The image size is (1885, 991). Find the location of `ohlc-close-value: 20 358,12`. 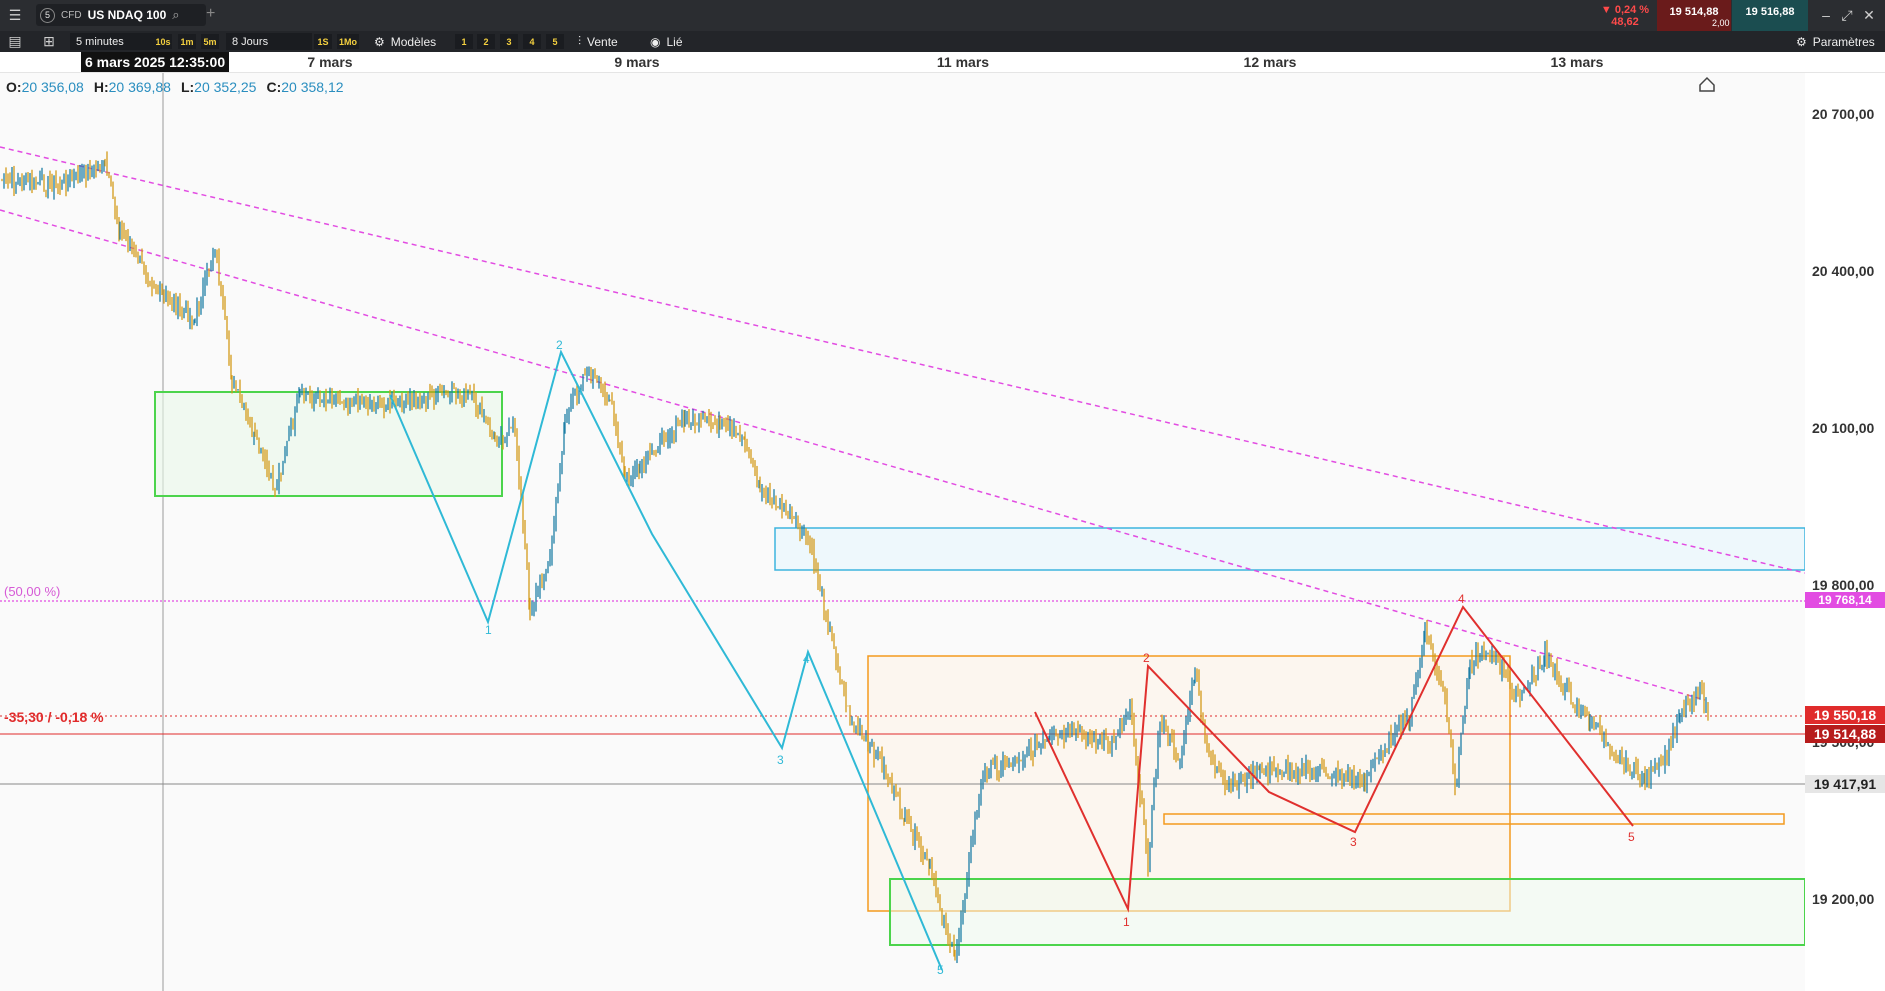

ohlc-close-value: 20 358,12 is located at coordinates (312, 87).